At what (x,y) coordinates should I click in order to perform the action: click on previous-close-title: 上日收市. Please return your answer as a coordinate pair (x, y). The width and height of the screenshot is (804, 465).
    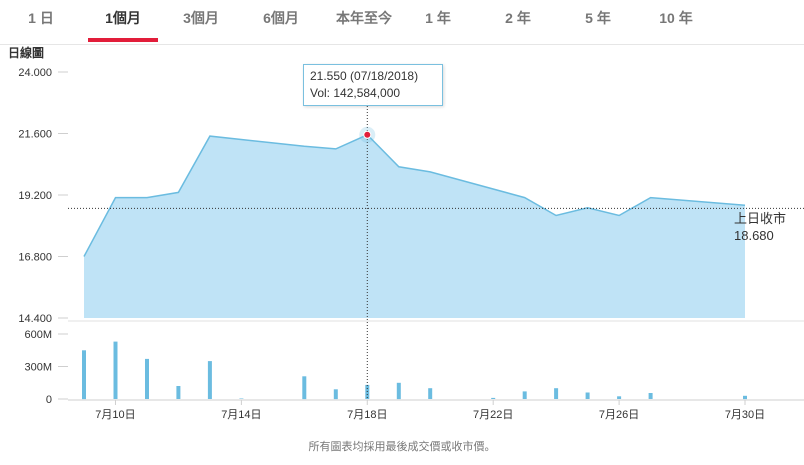
    Looking at the image, I should click on (760, 218).